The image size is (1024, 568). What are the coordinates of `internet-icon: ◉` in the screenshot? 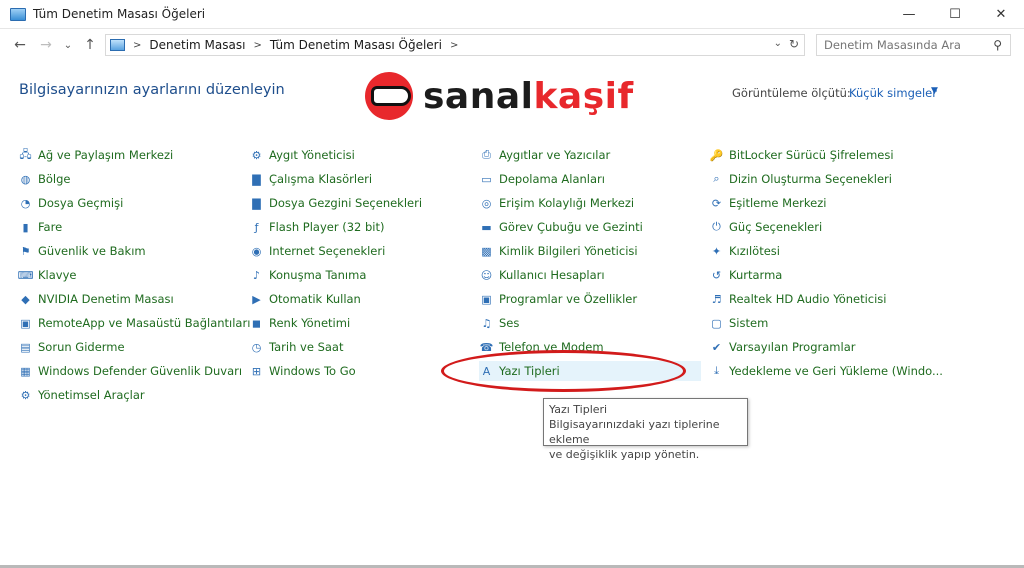 It's located at (256, 251).